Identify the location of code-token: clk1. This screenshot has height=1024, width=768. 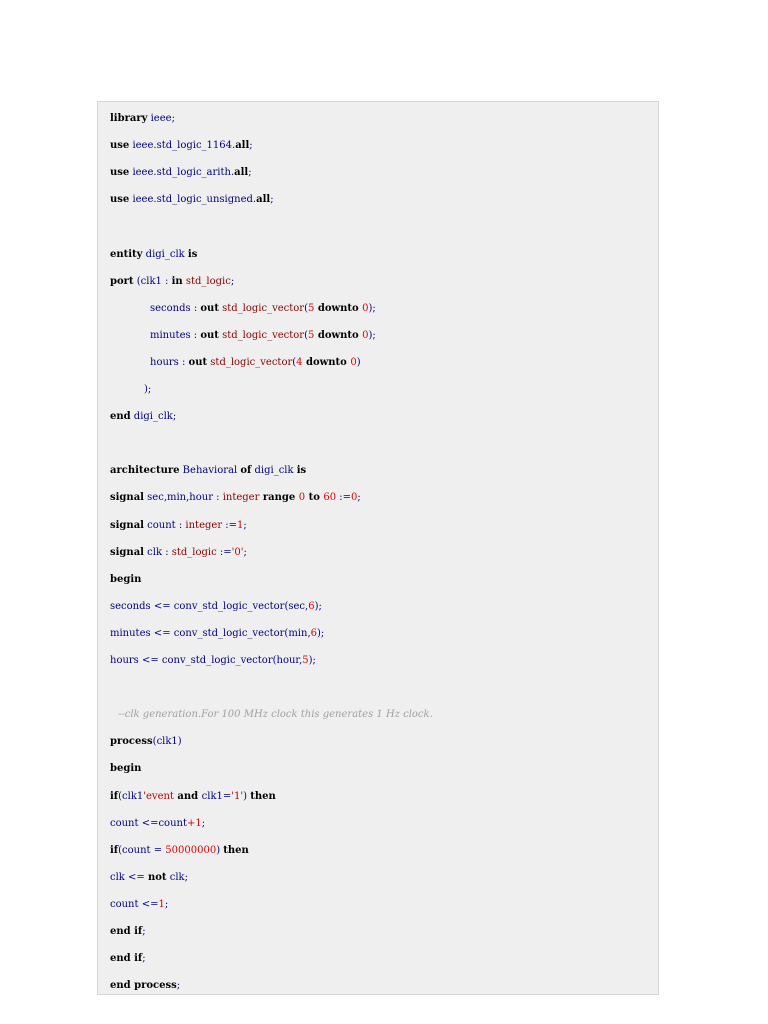
(133, 796).